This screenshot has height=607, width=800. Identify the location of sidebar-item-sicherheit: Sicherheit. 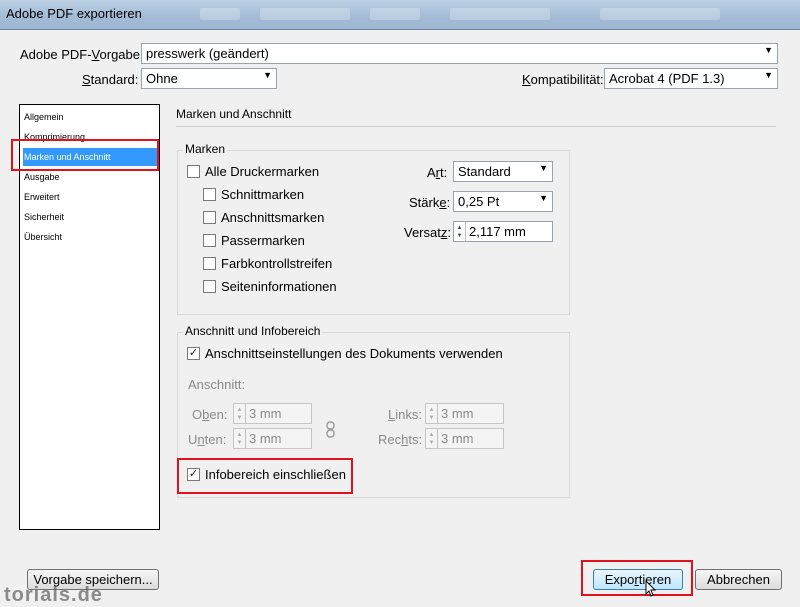
(90, 217).